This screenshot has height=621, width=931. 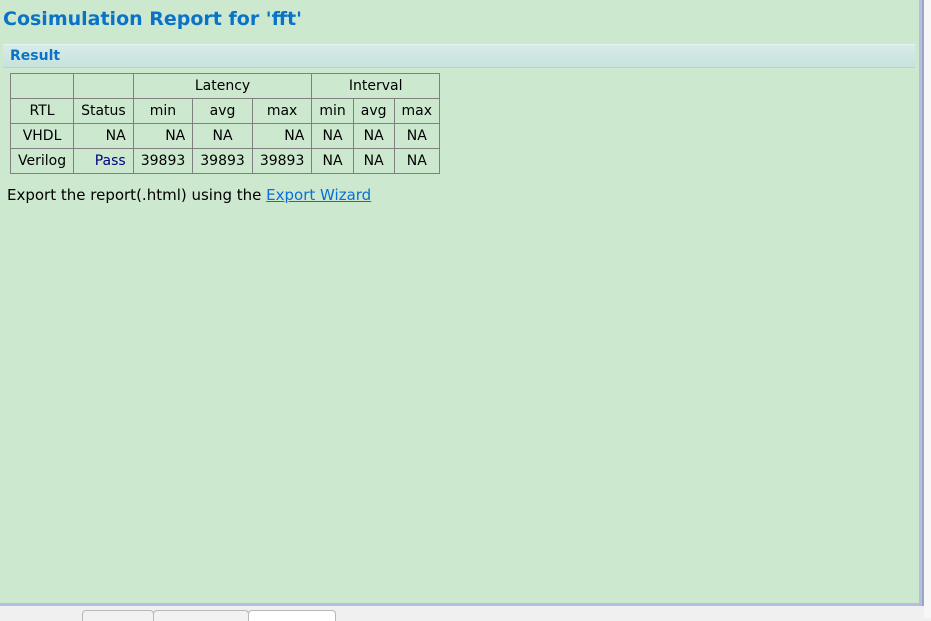 What do you see at coordinates (103, 161) in the screenshot?
I see `status-cell: Pass` at bounding box center [103, 161].